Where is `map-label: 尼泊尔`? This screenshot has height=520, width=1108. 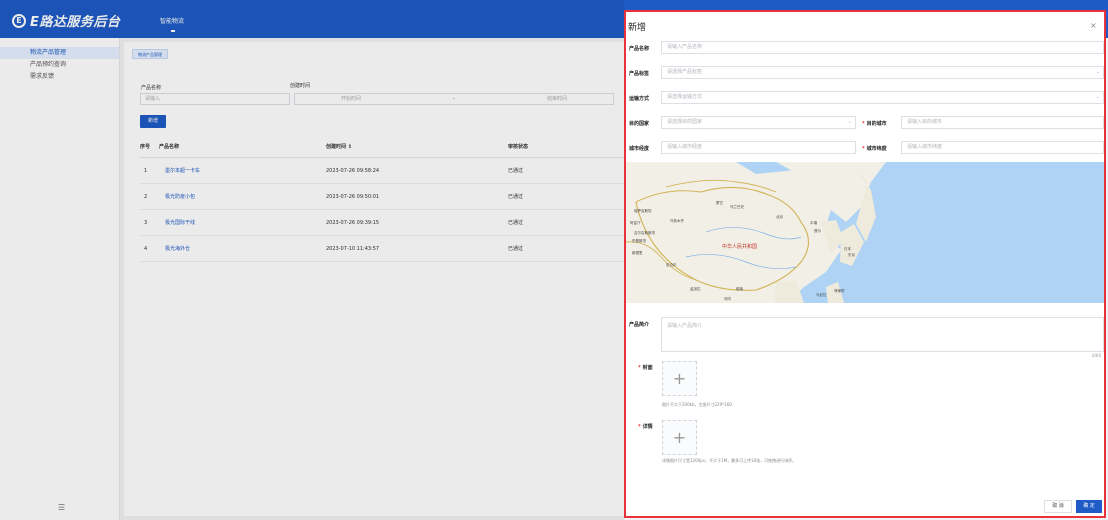 map-label: 尼泊尔 is located at coordinates (671, 264).